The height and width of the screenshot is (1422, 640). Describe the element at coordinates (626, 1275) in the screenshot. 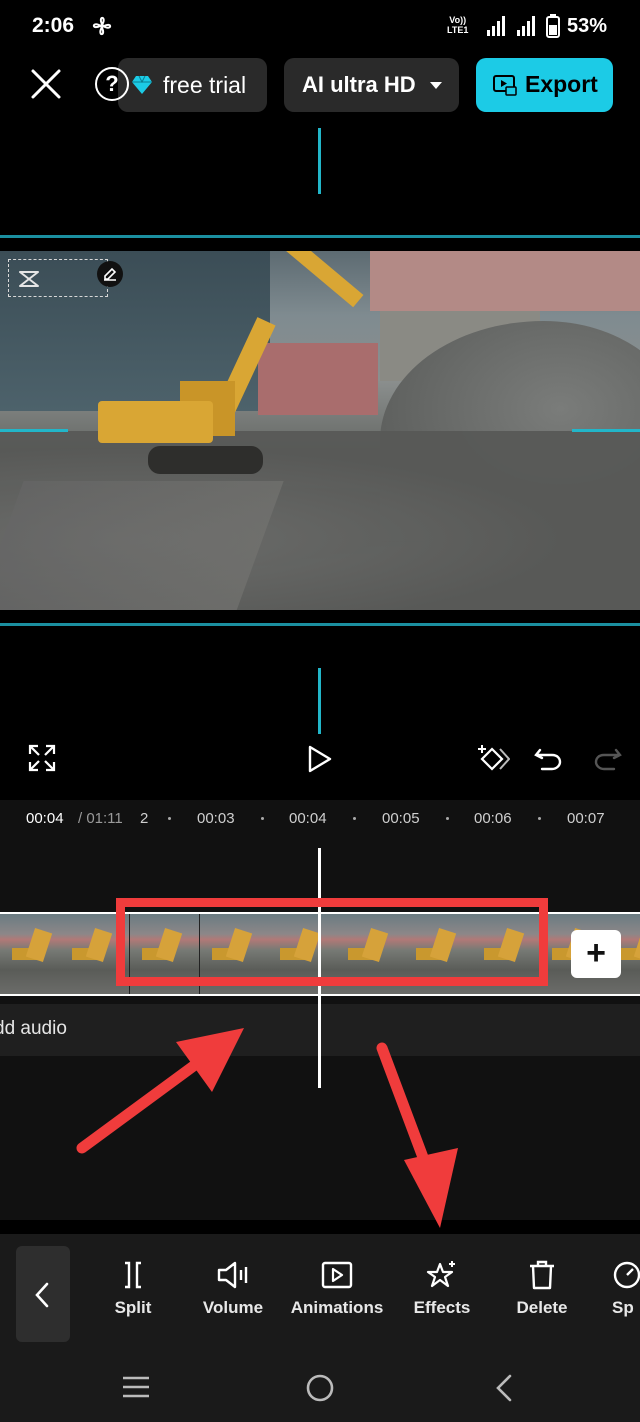

I see `speed-icon` at that location.